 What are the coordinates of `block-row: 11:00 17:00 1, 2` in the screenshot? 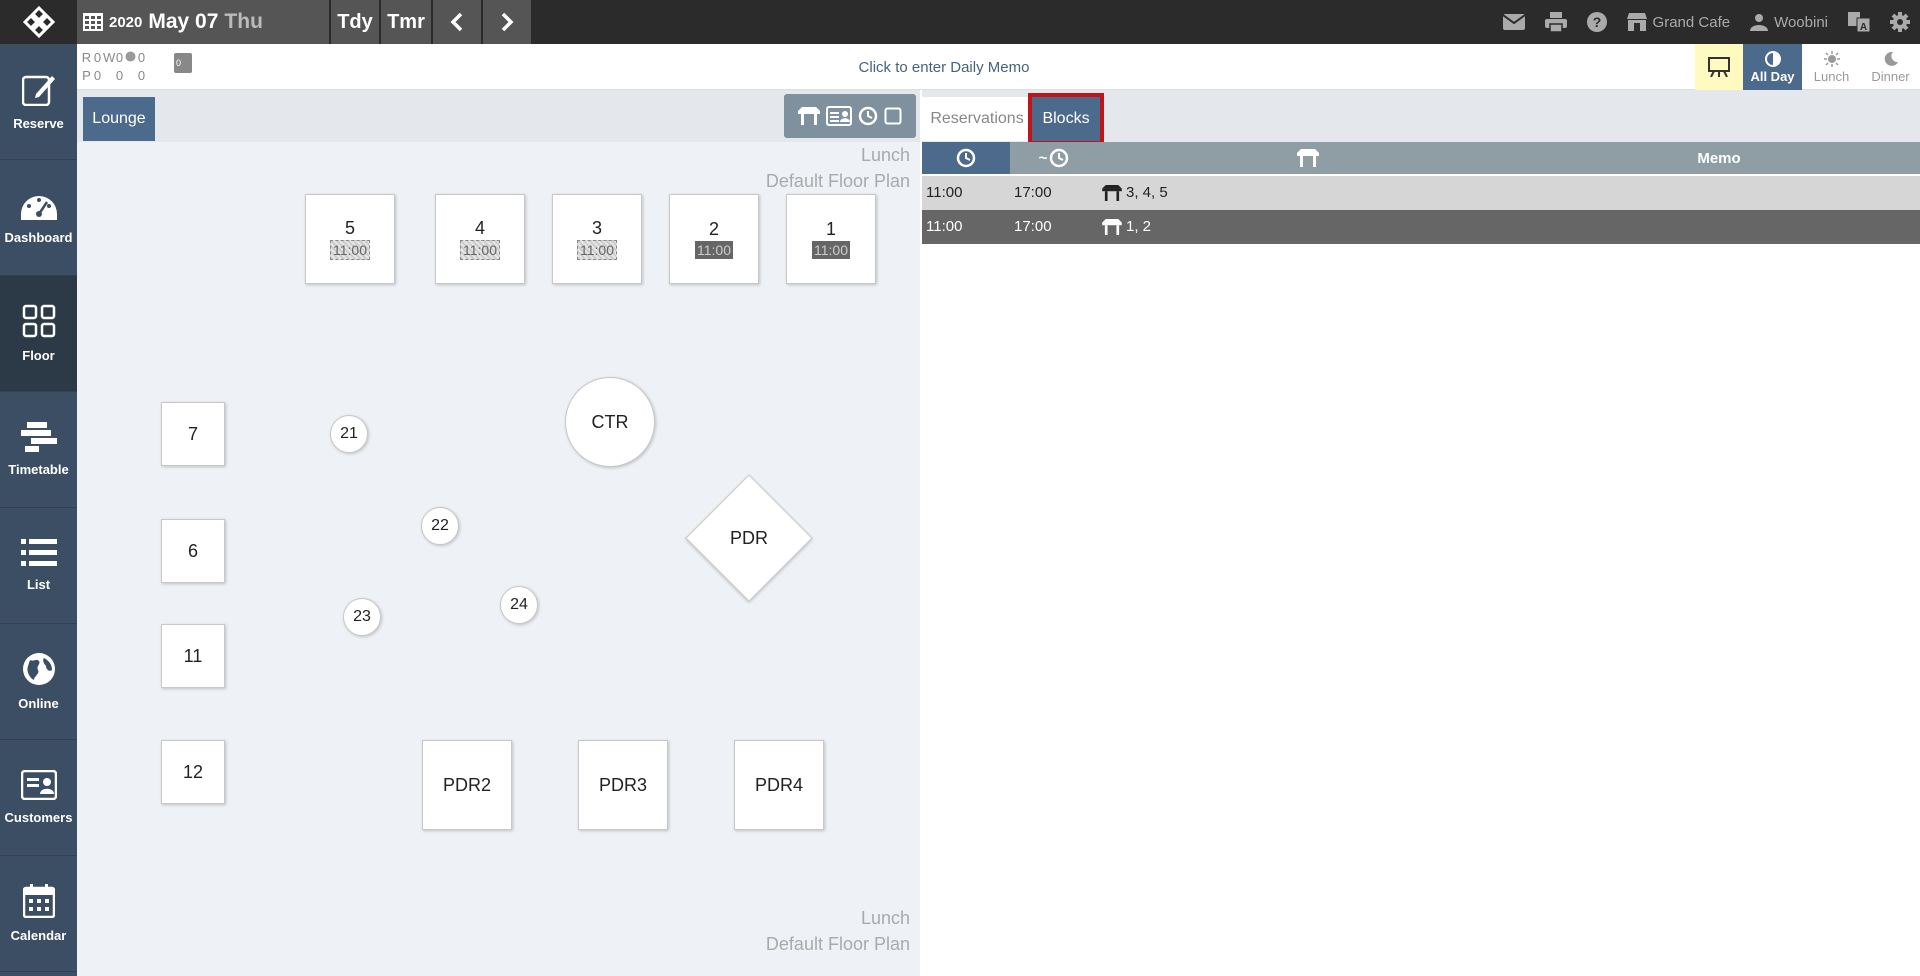 It's located at (1421, 227).